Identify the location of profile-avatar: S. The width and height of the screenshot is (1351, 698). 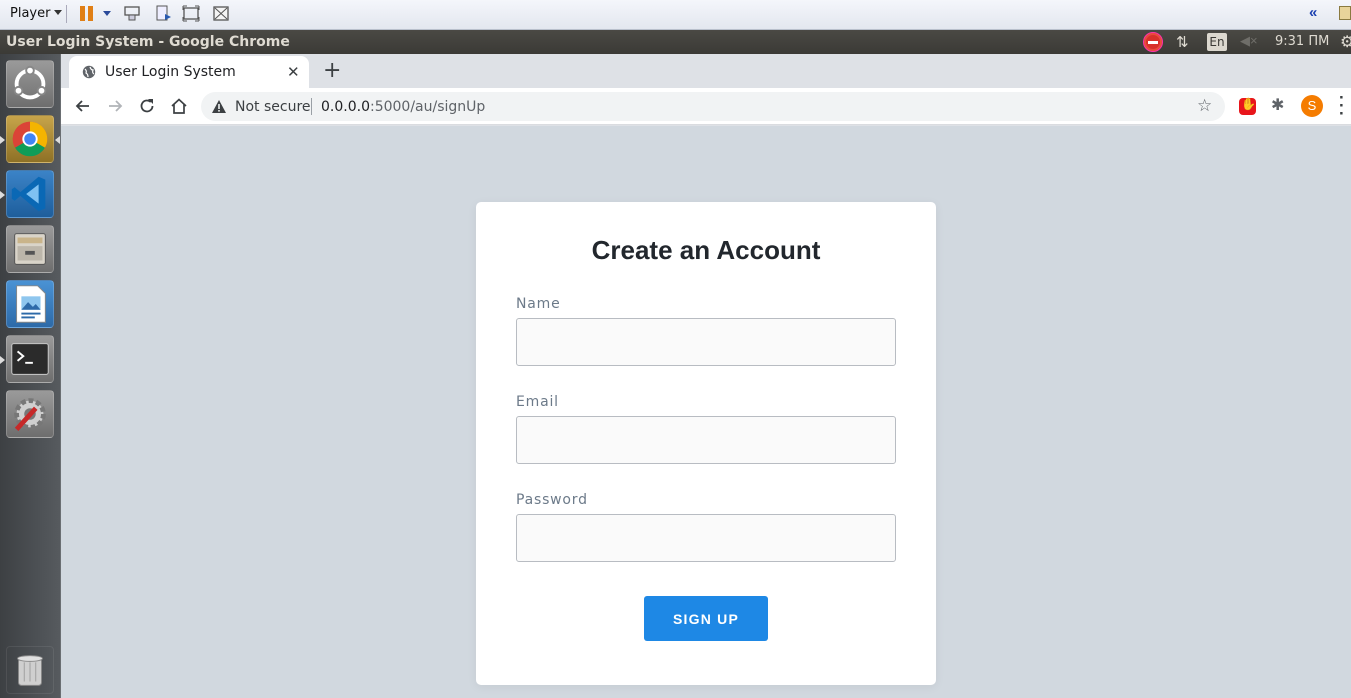
(1312, 106).